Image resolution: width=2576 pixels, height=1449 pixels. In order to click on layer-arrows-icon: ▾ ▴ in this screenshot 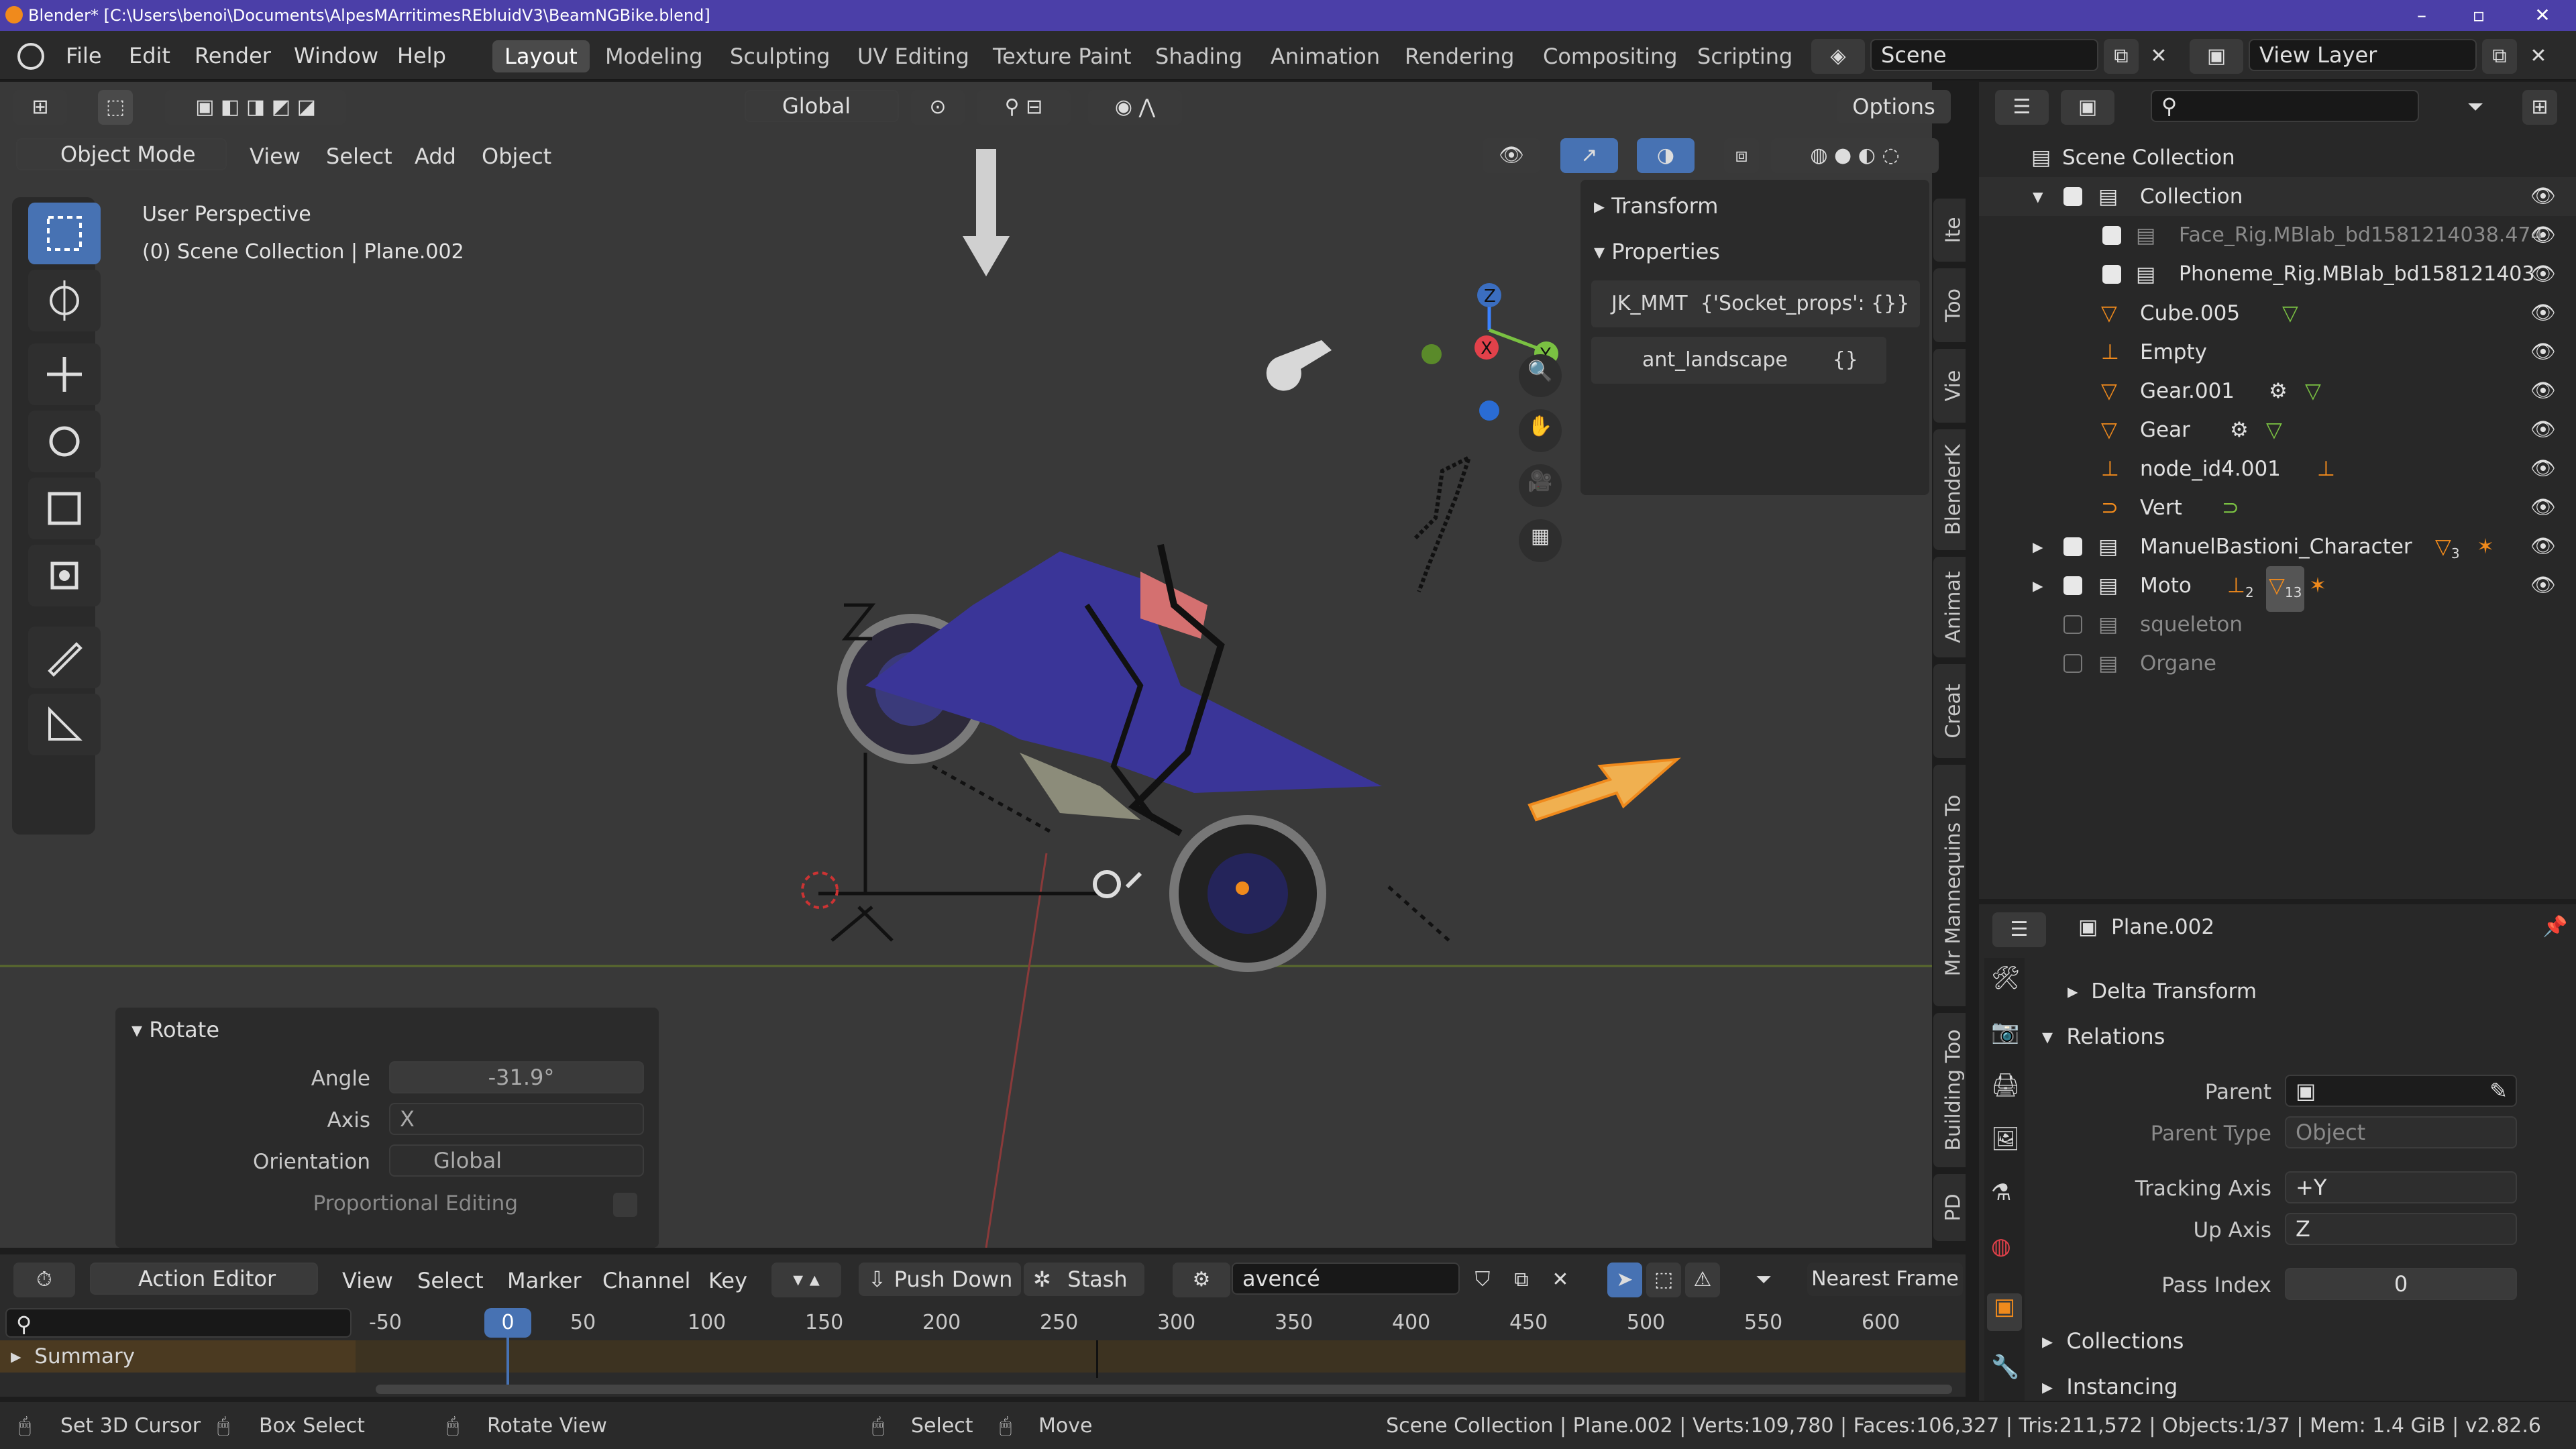, I will do `click(806, 1280)`.